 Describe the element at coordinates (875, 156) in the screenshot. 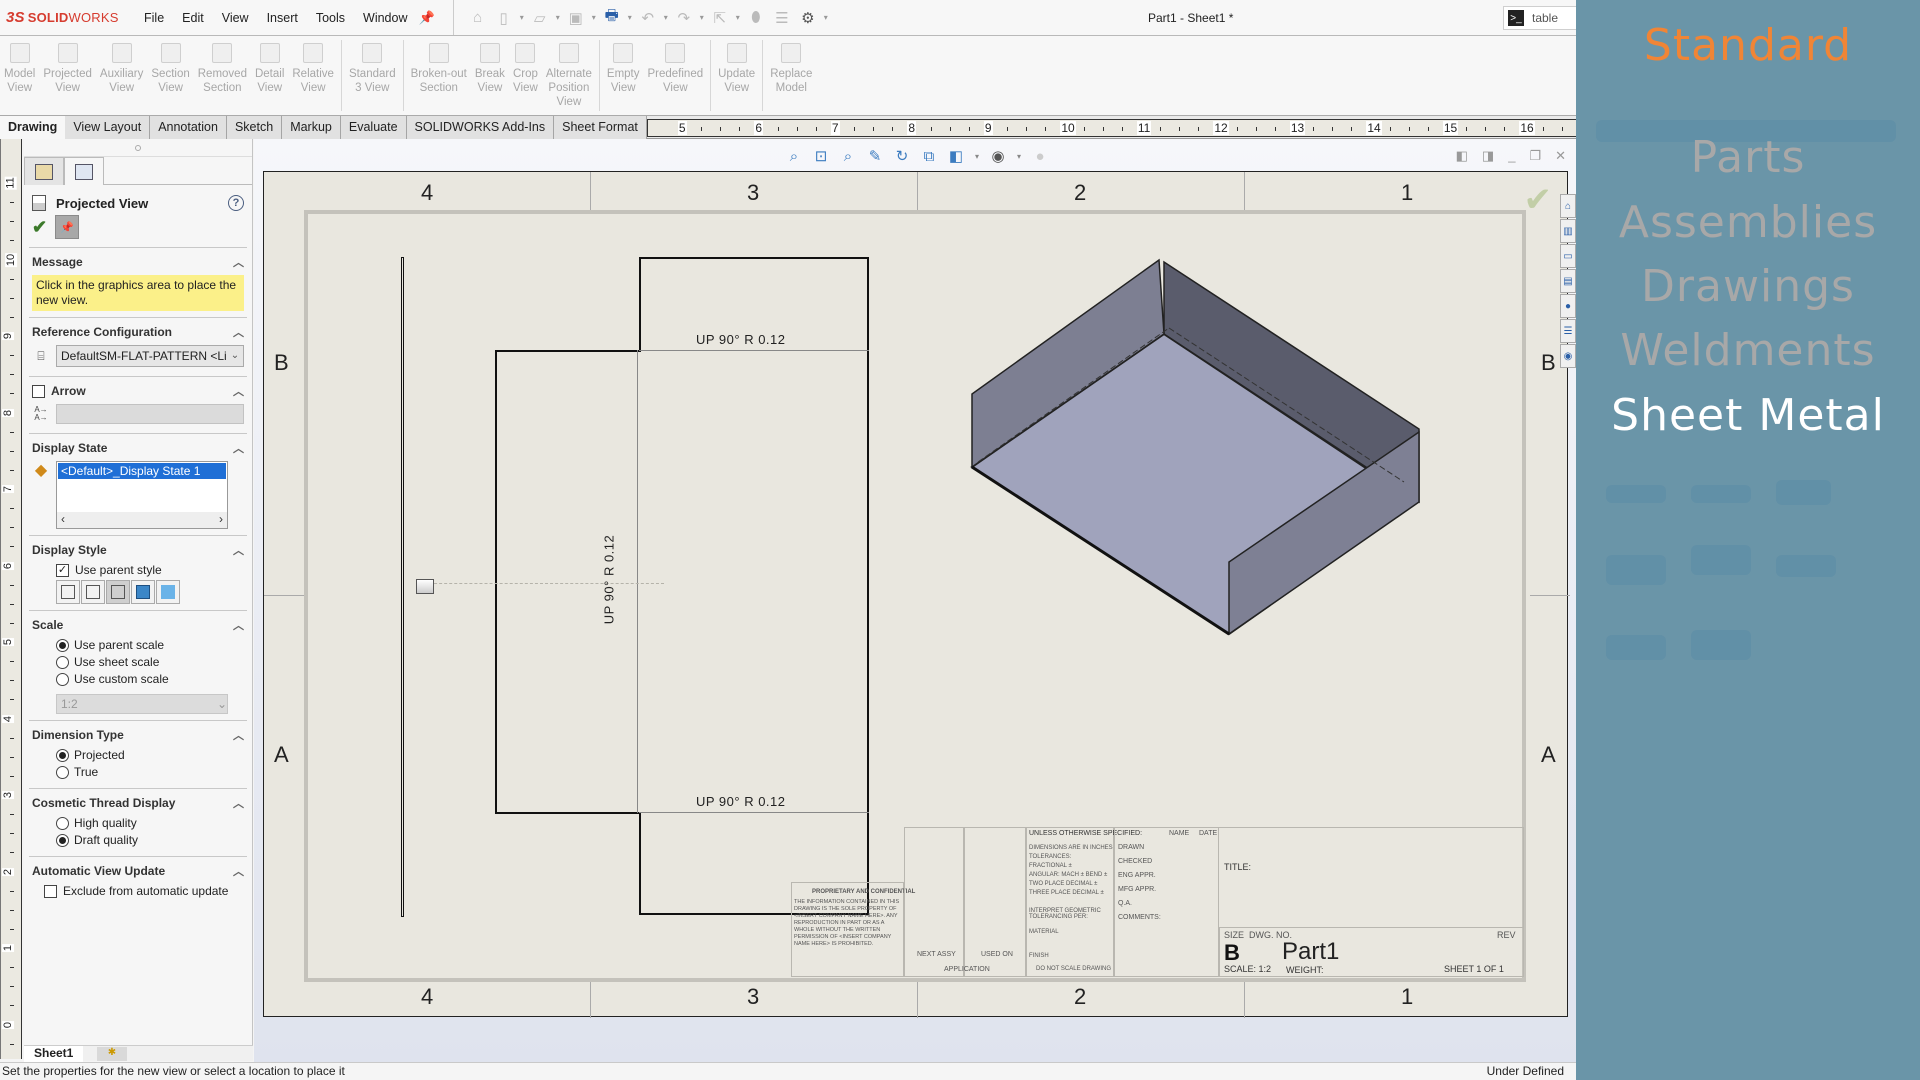

I see `previous-view-icon: ✎` at that location.